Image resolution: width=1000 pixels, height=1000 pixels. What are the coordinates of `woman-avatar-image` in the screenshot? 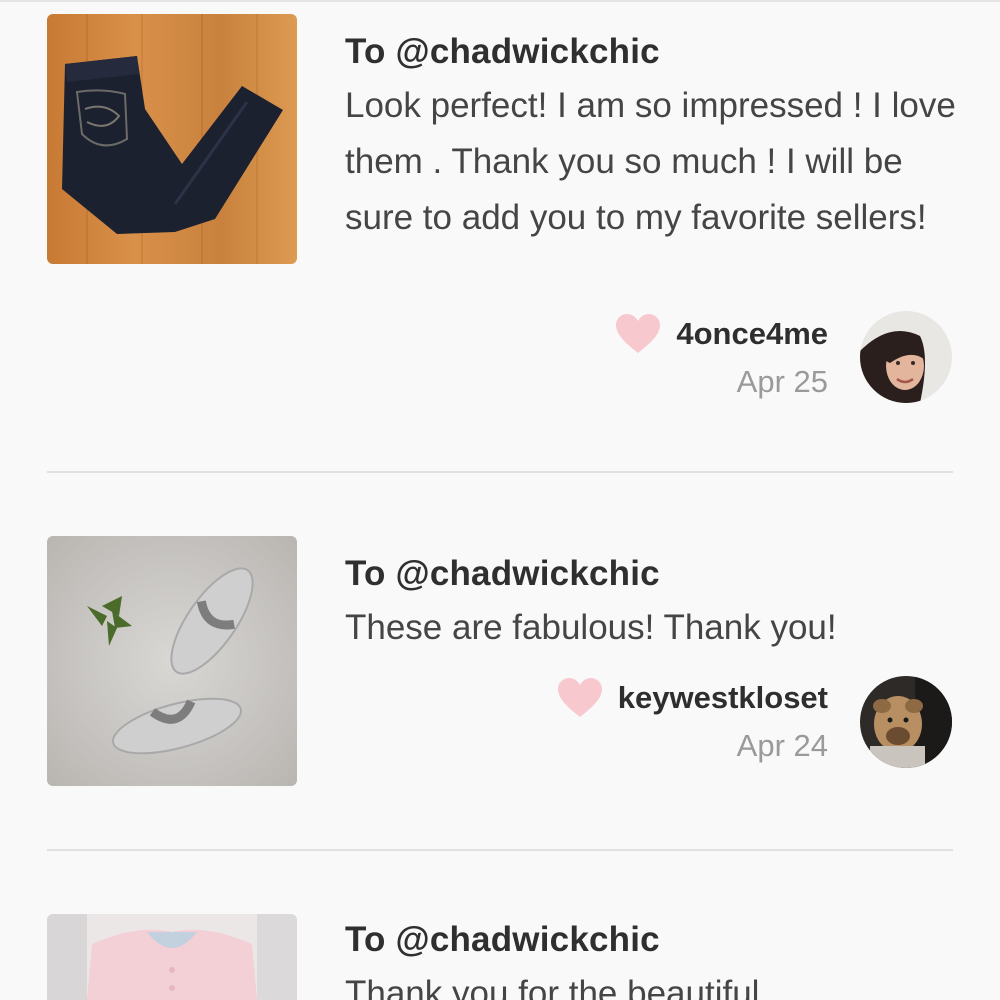 It's located at (906, 357).